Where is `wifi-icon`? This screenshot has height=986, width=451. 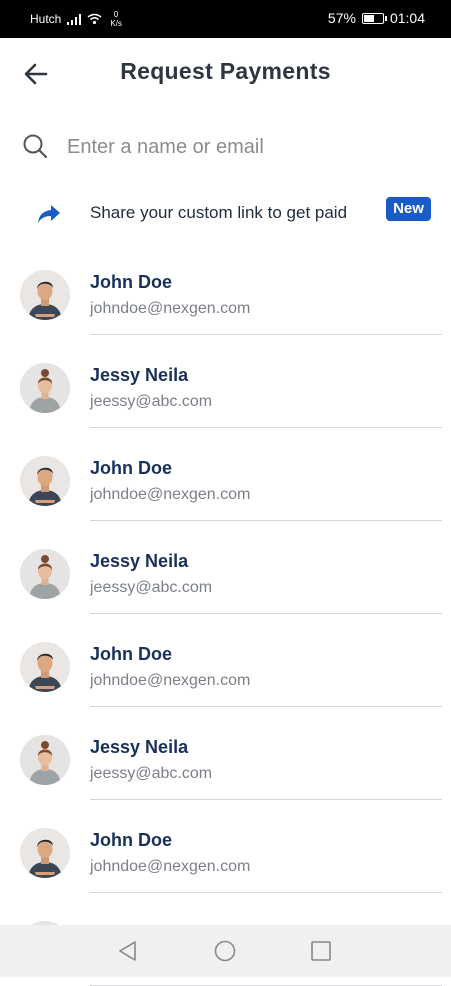
wifi-icon is located at coordinates (94, 19).